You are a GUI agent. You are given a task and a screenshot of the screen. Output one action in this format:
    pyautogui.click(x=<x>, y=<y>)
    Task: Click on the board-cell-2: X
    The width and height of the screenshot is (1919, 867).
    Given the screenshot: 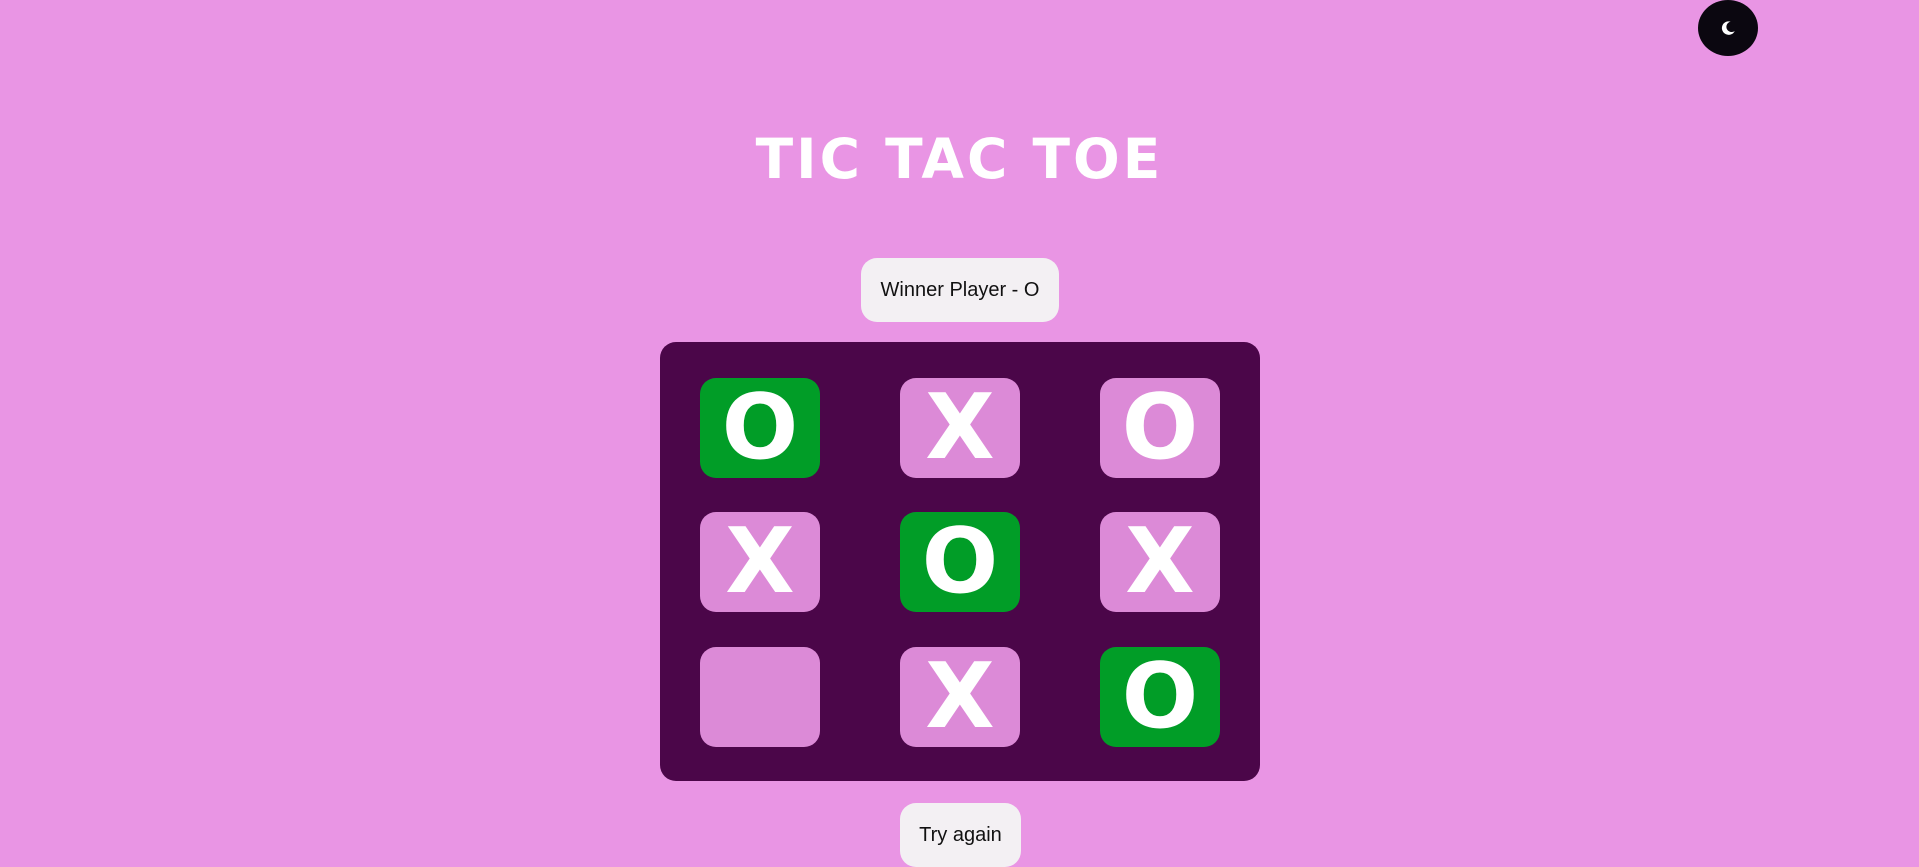 What is the action you would take?
    pyautogui.click(x=960, y=428)
    